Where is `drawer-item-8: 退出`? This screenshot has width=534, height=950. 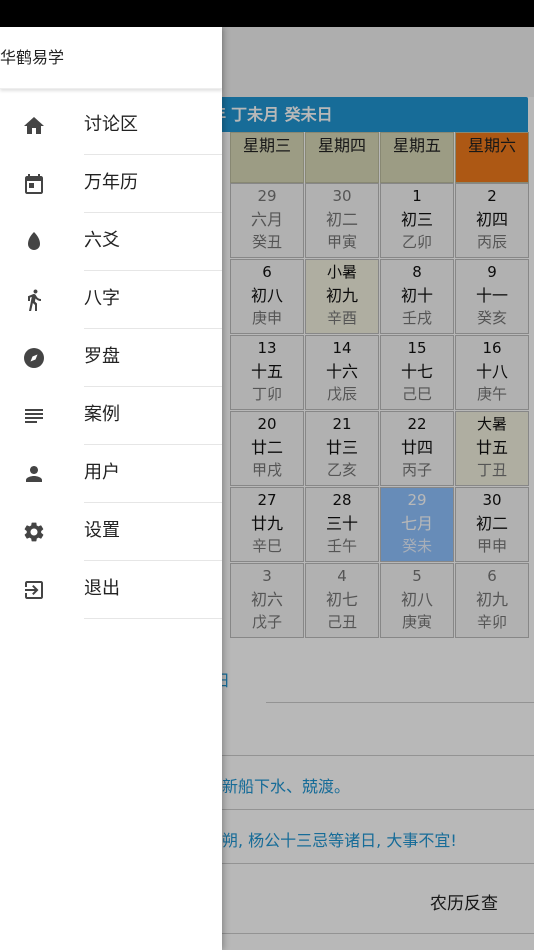 drawer-item-8: 退出 is located at coordinates (111, 590).